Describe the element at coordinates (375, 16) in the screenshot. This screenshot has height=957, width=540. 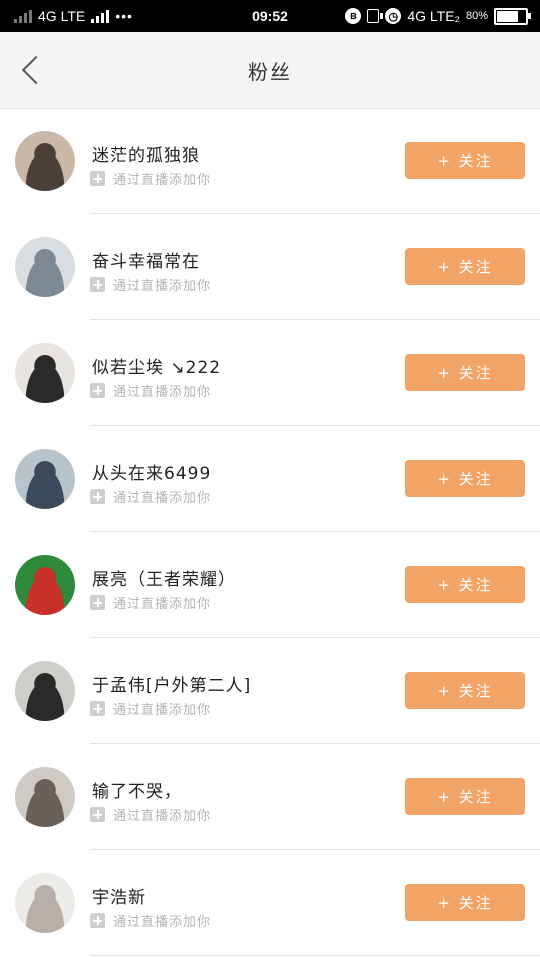
I see `sim-icon` at that location.